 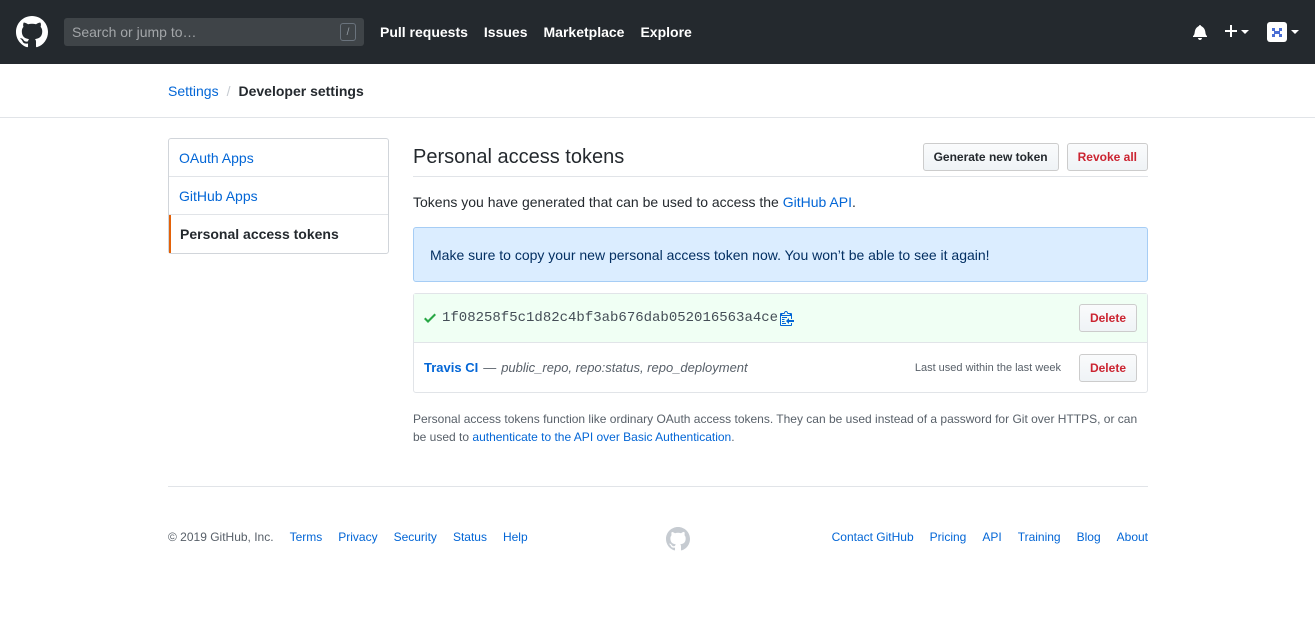 I want to click on generate-new-token-button: Generate new token, so click(x=990, y=157).